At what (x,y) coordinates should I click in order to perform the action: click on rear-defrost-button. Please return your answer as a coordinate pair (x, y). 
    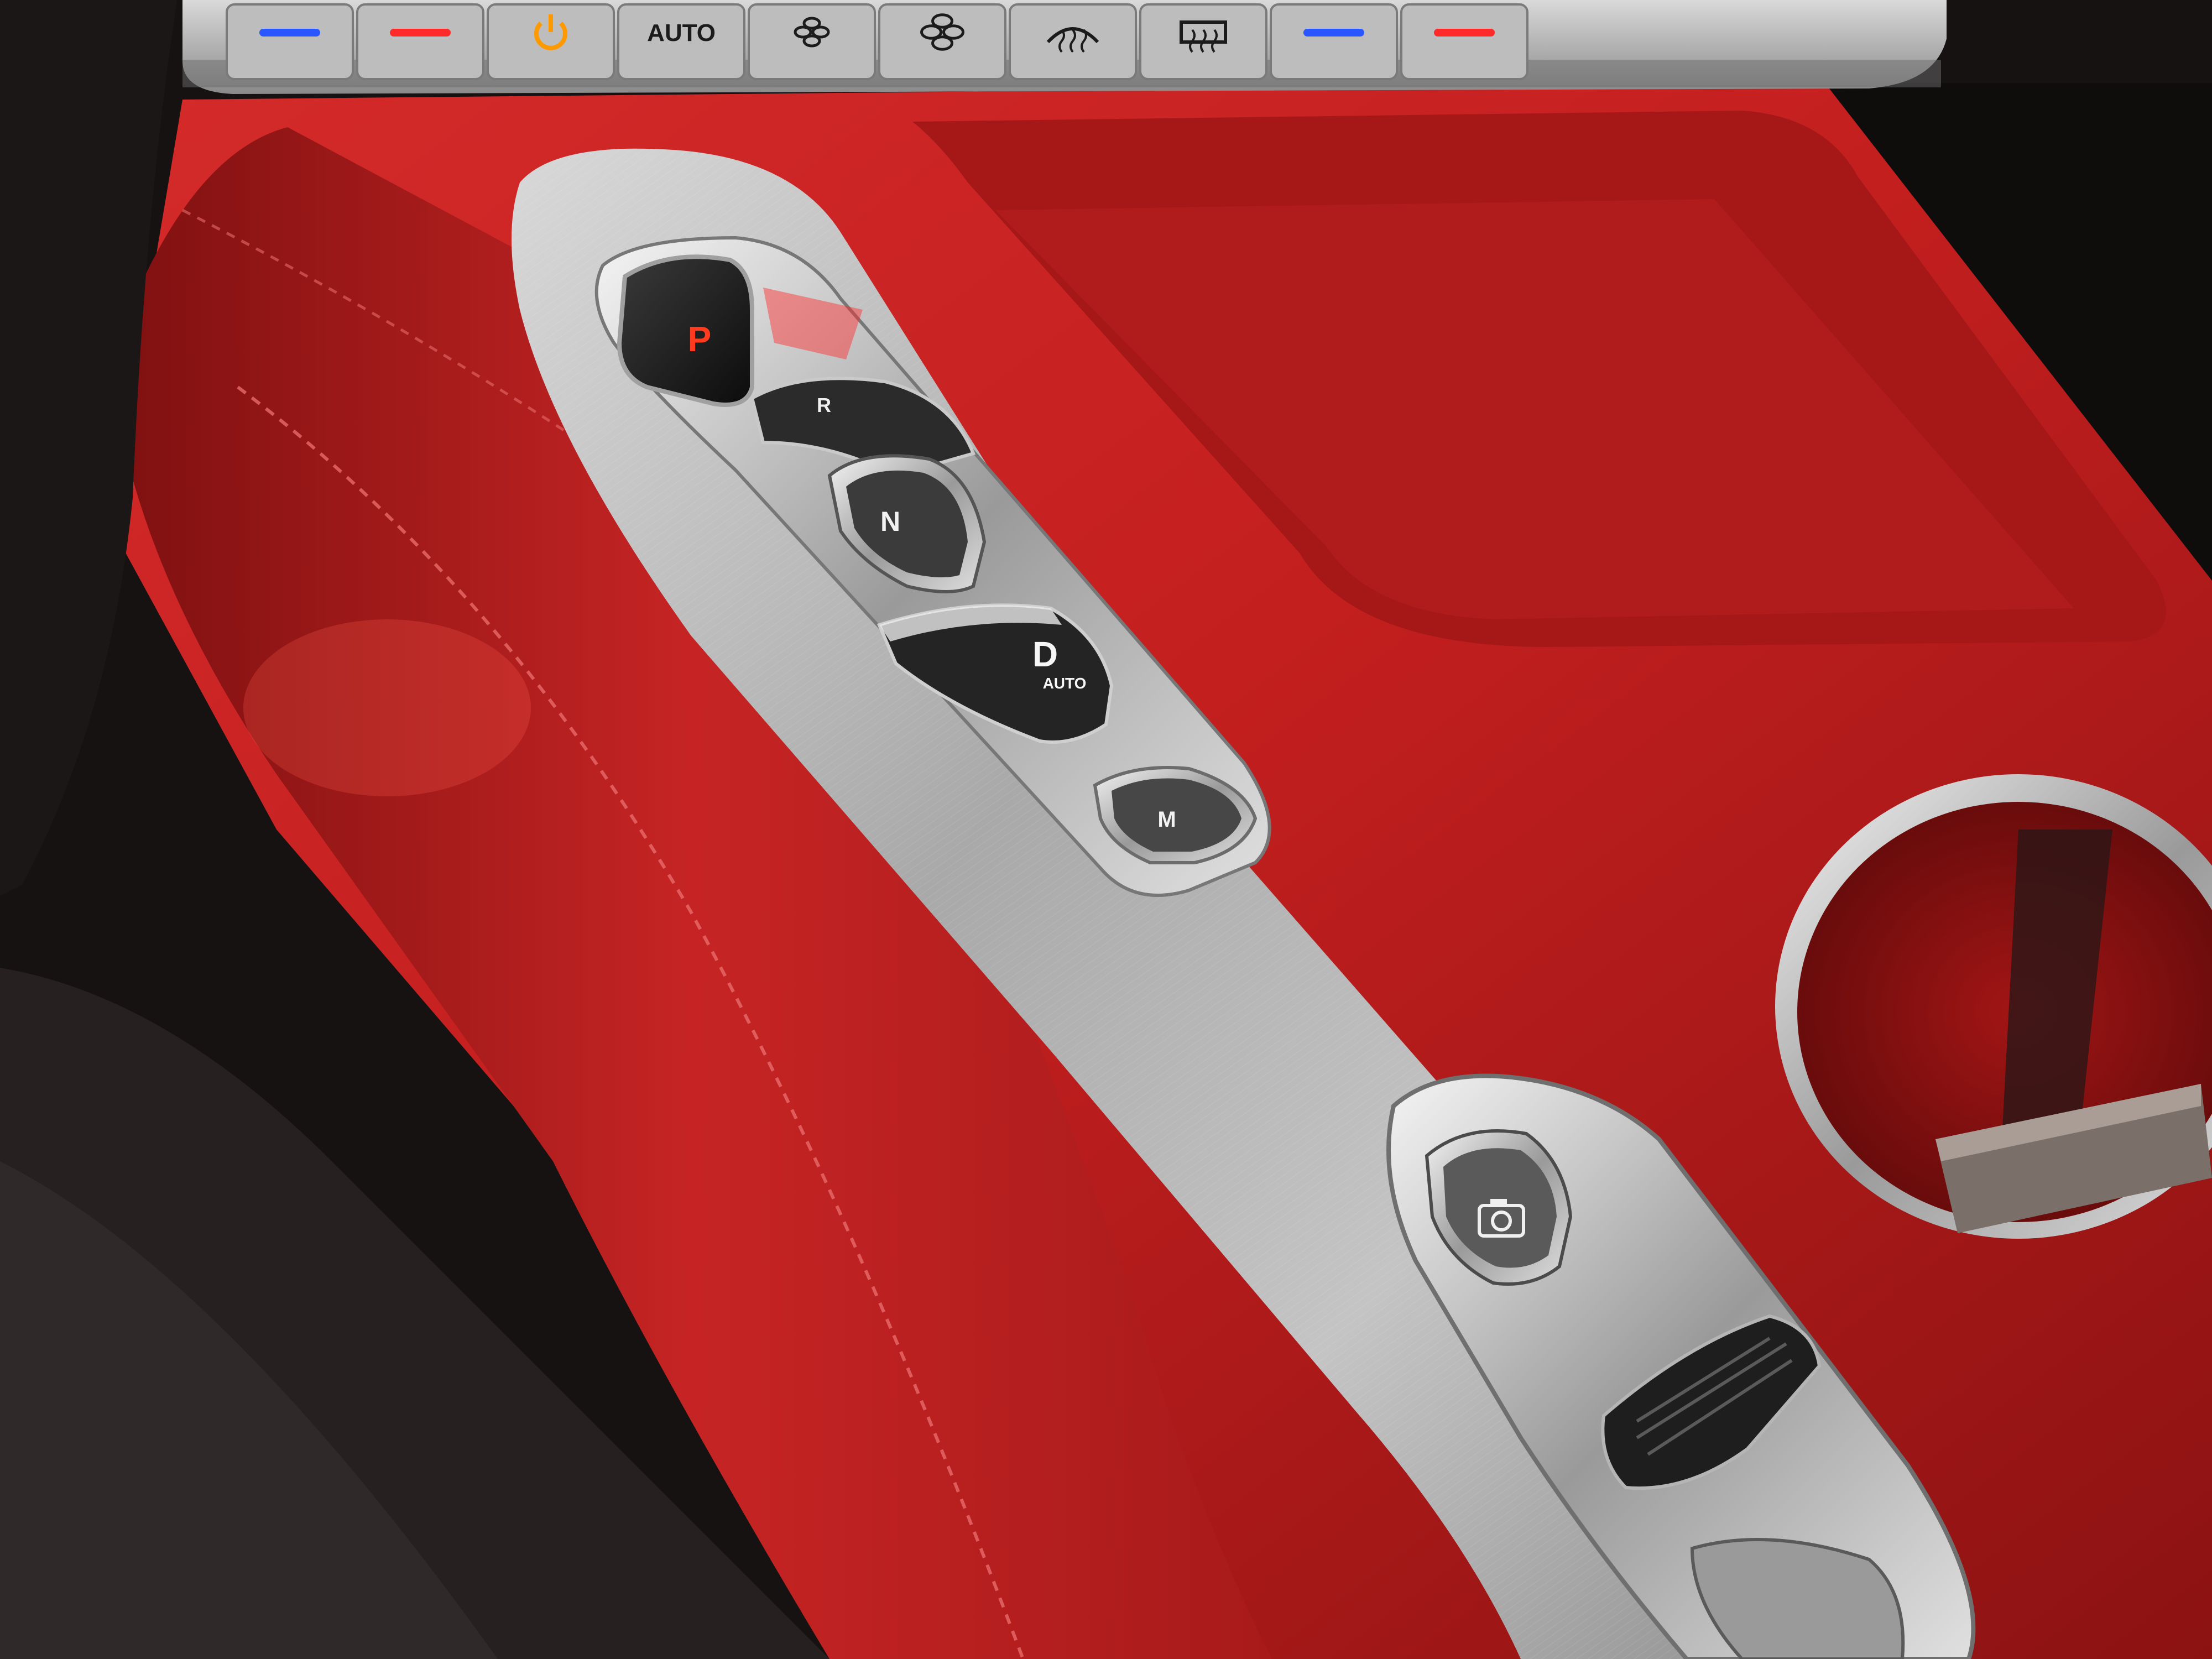
    Looking at the image, I should click on (1203, 42).